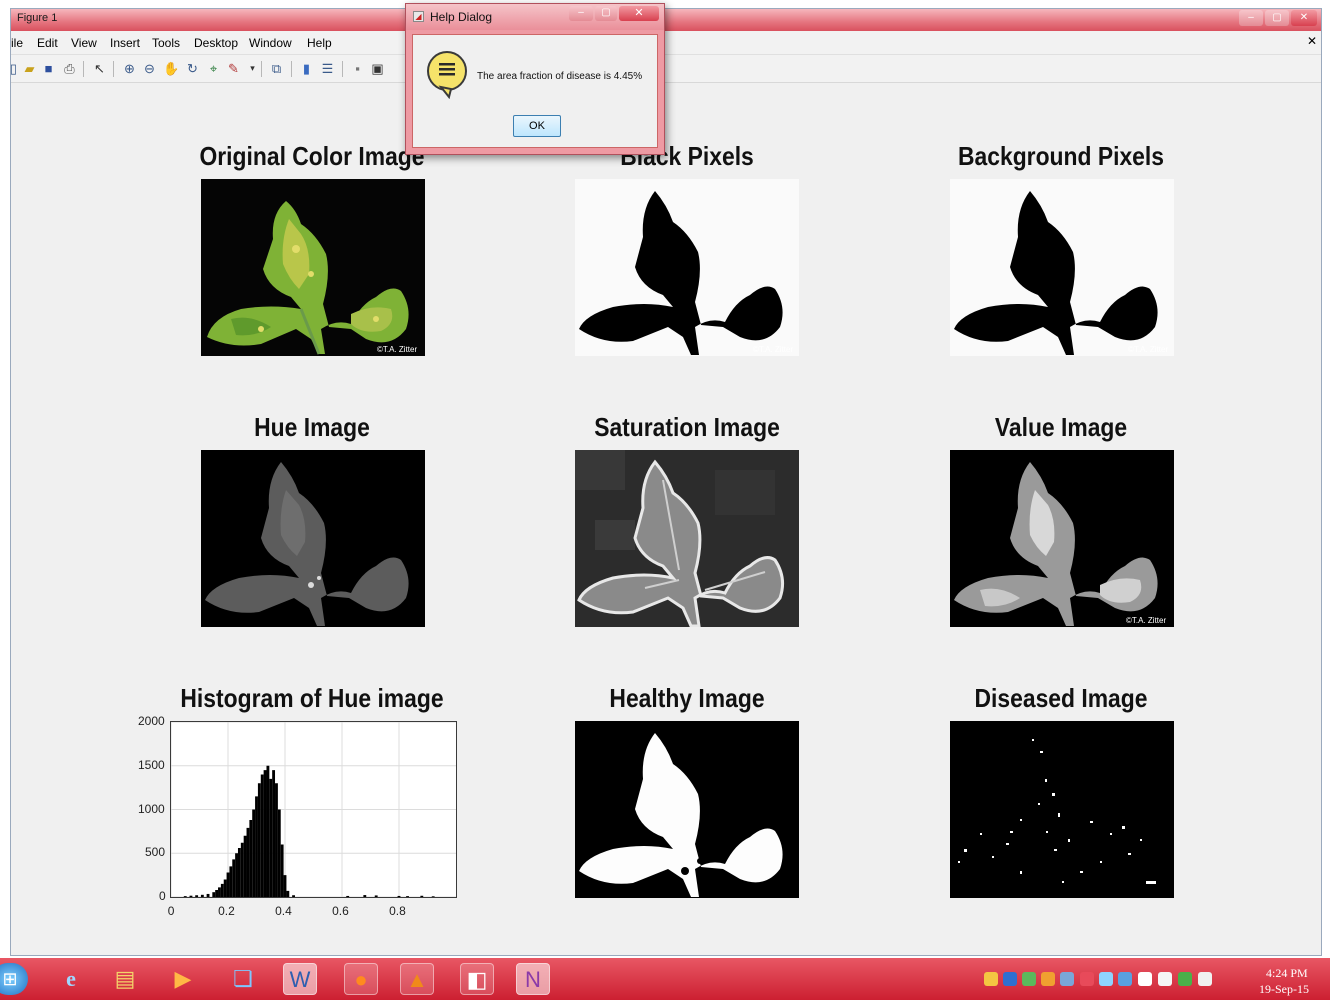  Describe the element at coordinates (48, 68) in the screenshot. I see `save-icon: ■` at that location.